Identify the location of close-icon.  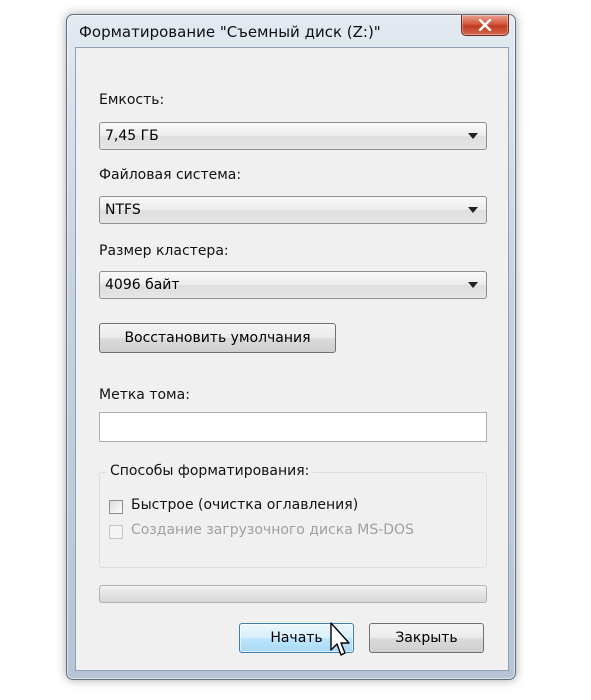
(485, 25).